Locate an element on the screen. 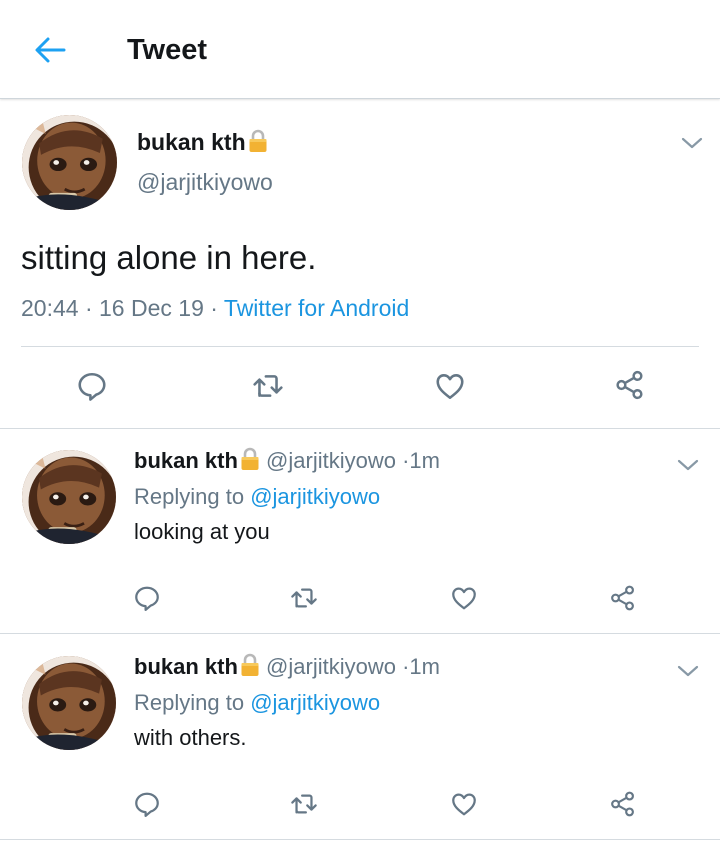 The image size is (720, 845). tweet-time: 20:44 is located at coordinates (50, 308).